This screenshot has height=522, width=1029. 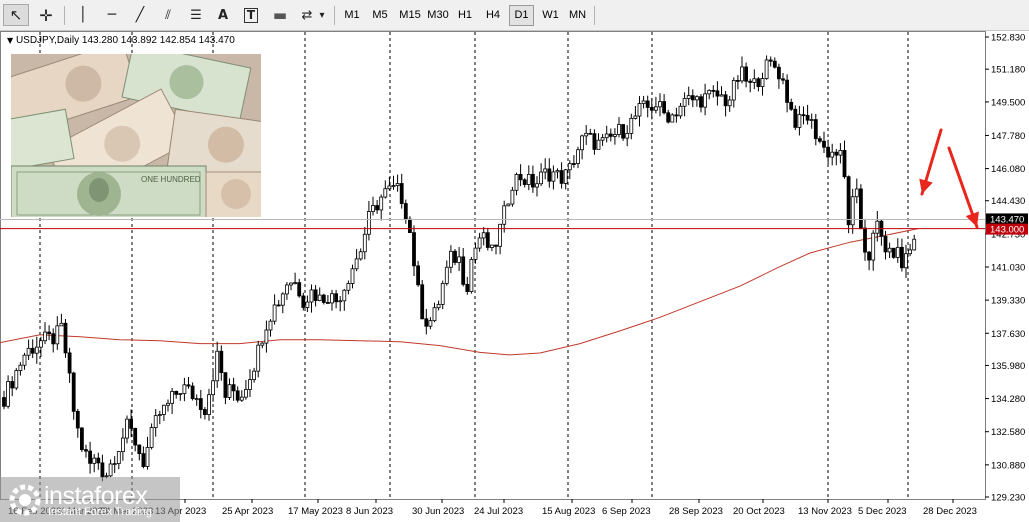 I want to click on timeframe-d1-button: D1, so click(x=521, y=15).